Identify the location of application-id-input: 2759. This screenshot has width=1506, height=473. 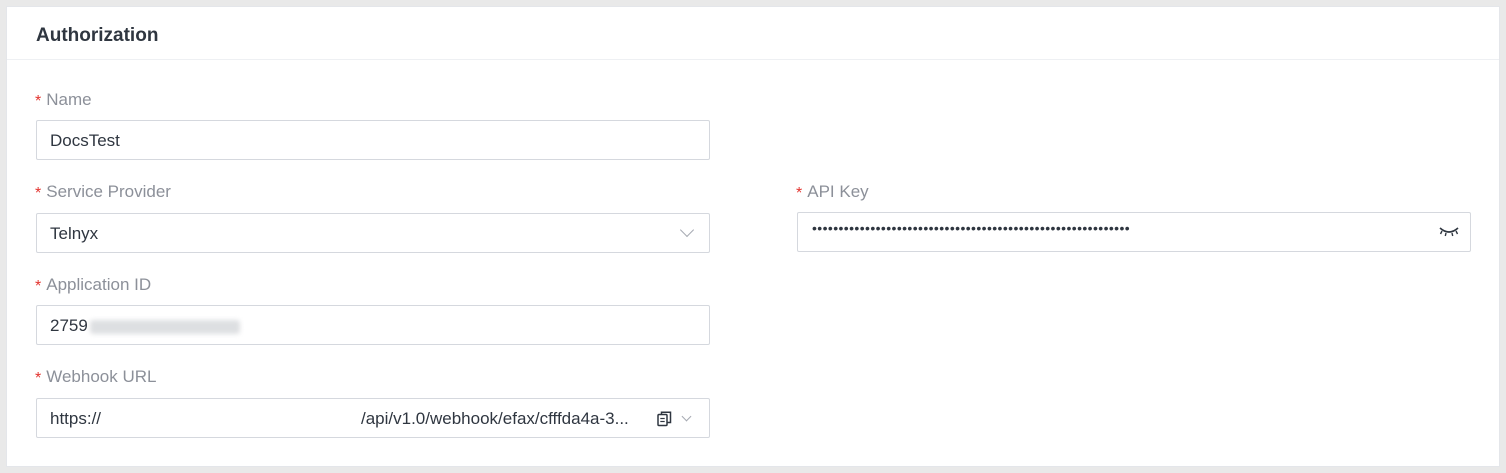
(373, 325).